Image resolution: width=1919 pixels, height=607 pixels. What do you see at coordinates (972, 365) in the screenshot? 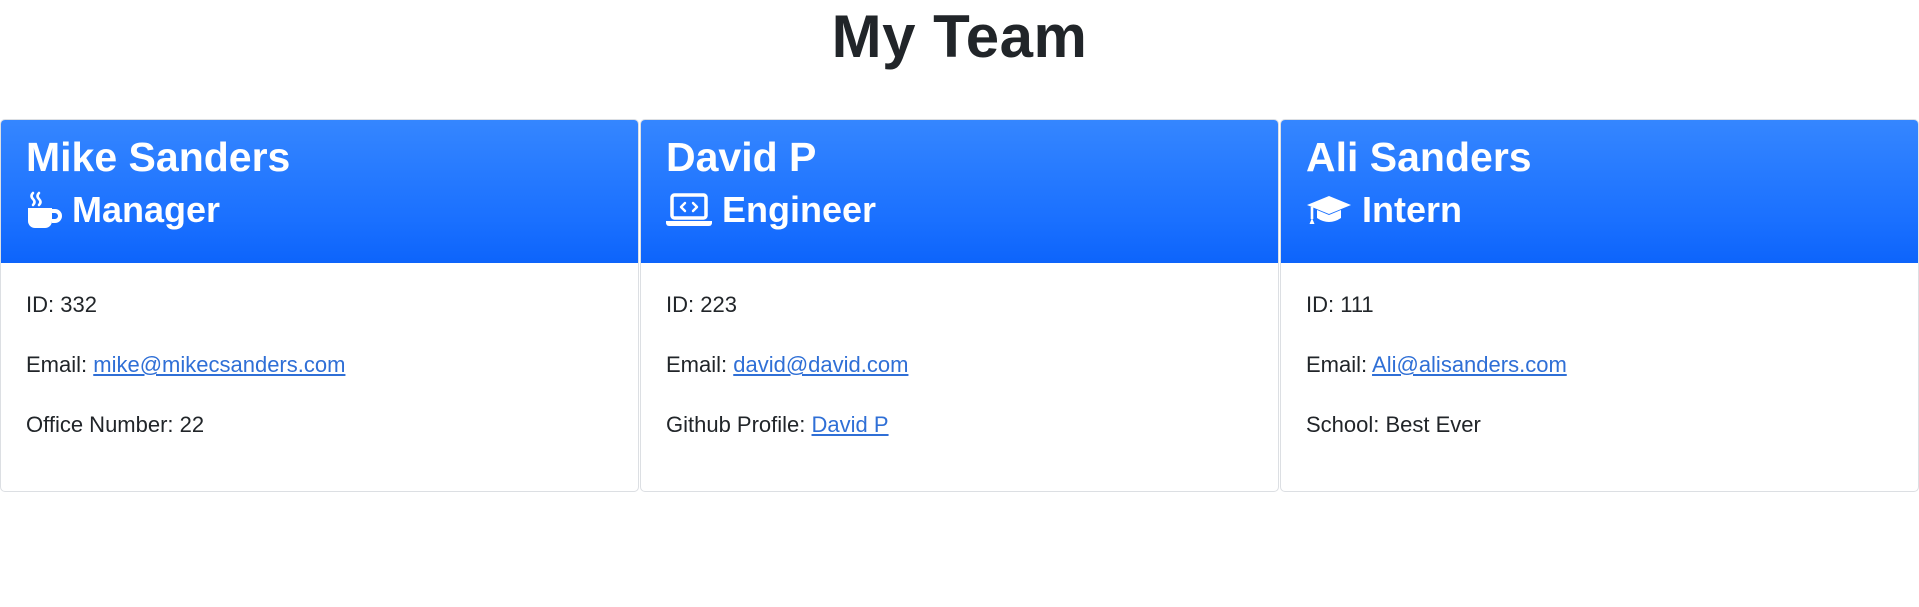
I see `employee-email-line: Email: david@david.com` at bounding box center [972, 365].